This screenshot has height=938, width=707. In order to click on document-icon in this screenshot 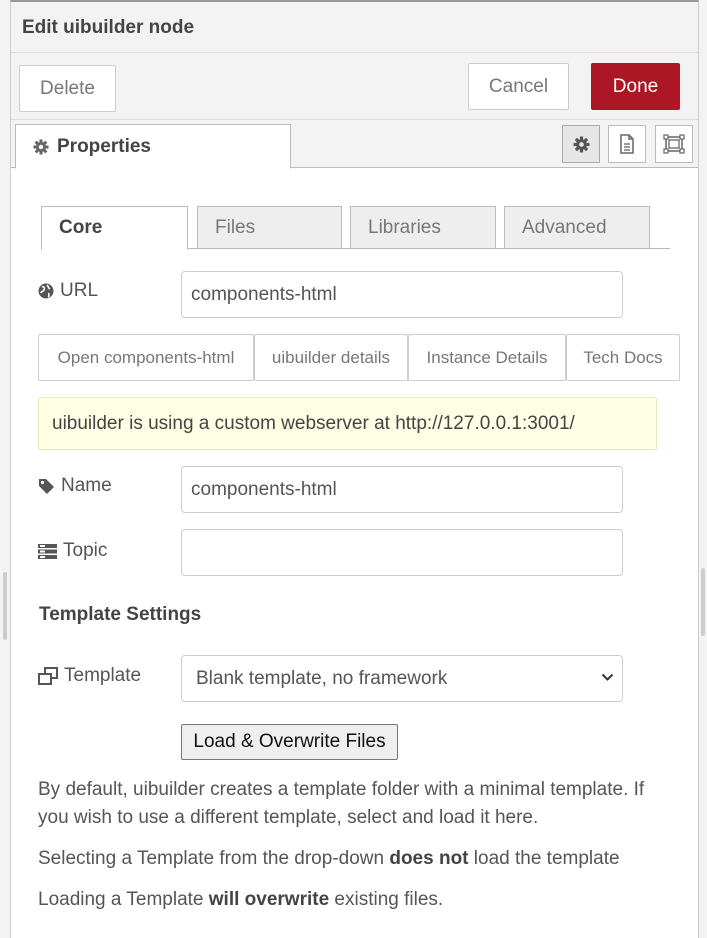, I will do `click(627, 144)`.